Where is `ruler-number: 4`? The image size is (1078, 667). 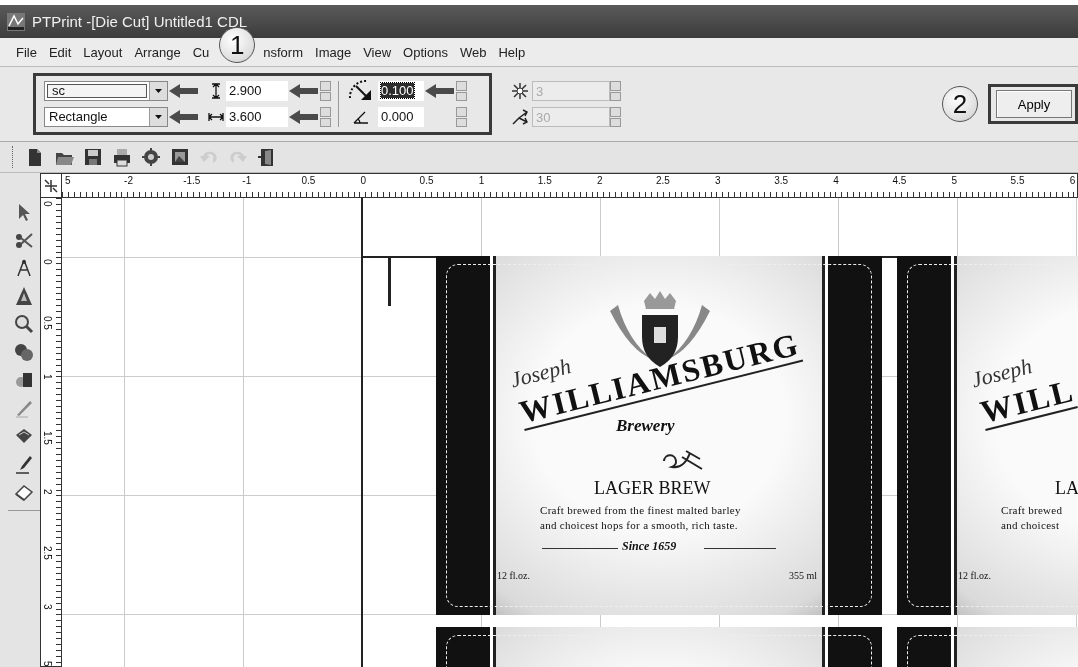
ruler-number: 4 is located at coordinates (836, 180).